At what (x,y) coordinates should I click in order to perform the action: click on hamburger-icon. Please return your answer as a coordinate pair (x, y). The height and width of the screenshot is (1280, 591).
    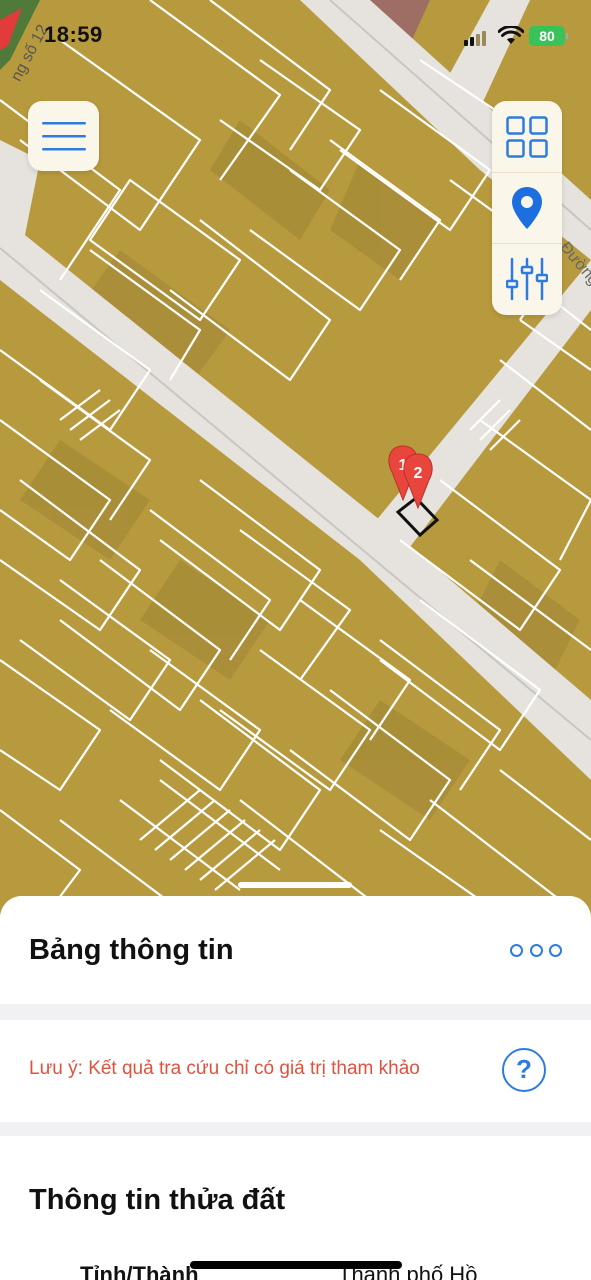
    Looking at the image, I should click on (63, 136).